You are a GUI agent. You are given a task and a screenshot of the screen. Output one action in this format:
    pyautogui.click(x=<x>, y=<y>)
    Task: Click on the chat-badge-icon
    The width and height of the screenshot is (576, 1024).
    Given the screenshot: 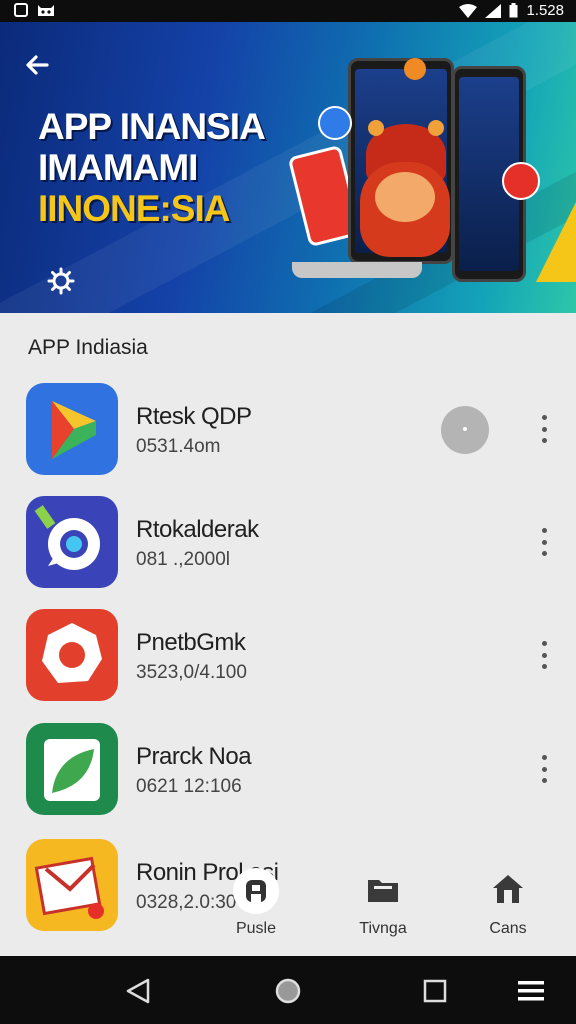 What is the action you would take?
    pyautogui.click(x=521, y=181)
    